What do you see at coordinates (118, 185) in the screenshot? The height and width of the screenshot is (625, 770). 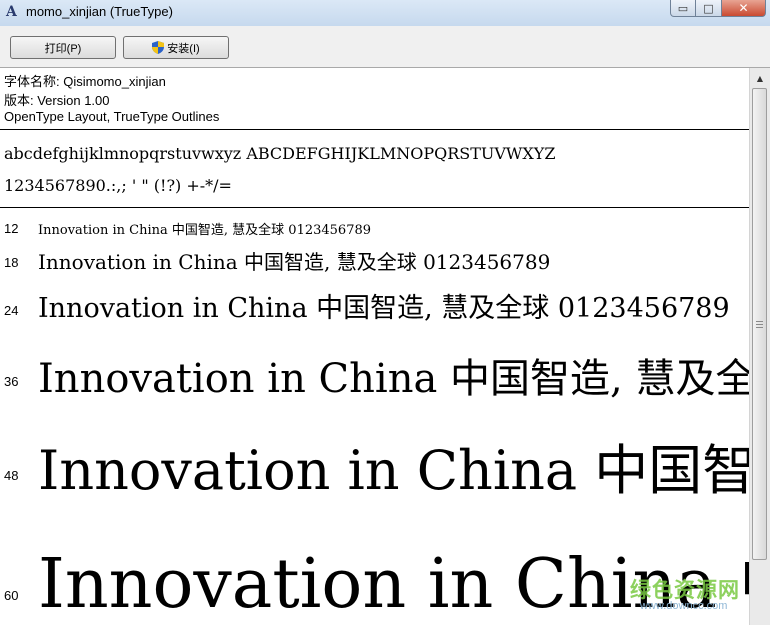 I see `charset-digits: 1234567890.:,; ' " (!?) +-*/=` at bounding box center [118, 185].